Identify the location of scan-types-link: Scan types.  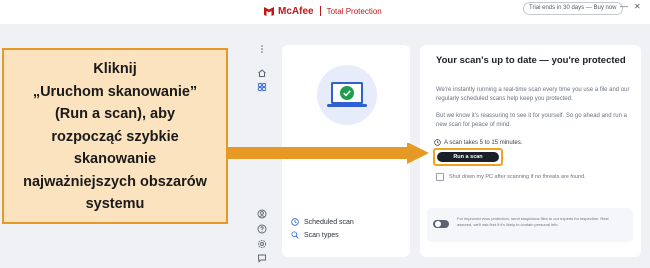
(315, 235).